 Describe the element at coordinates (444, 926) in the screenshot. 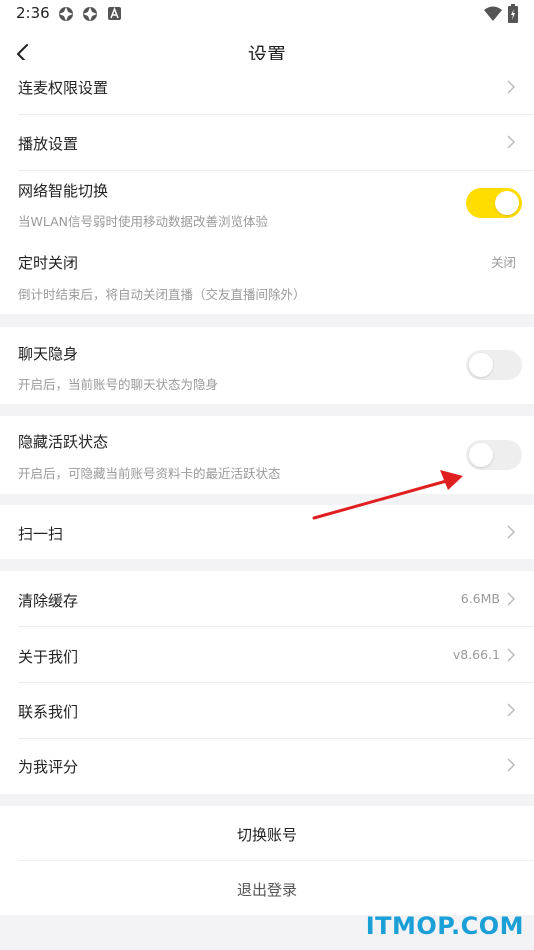

I see `watermark: ITMOP.COM` at that location.